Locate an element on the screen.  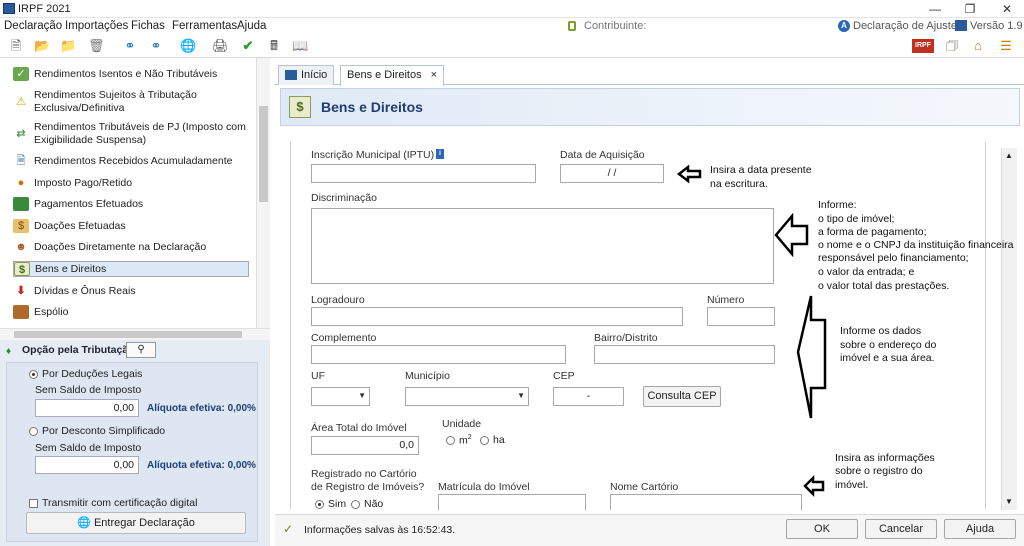
annotation-arrows is located at coordinates (751, 331).